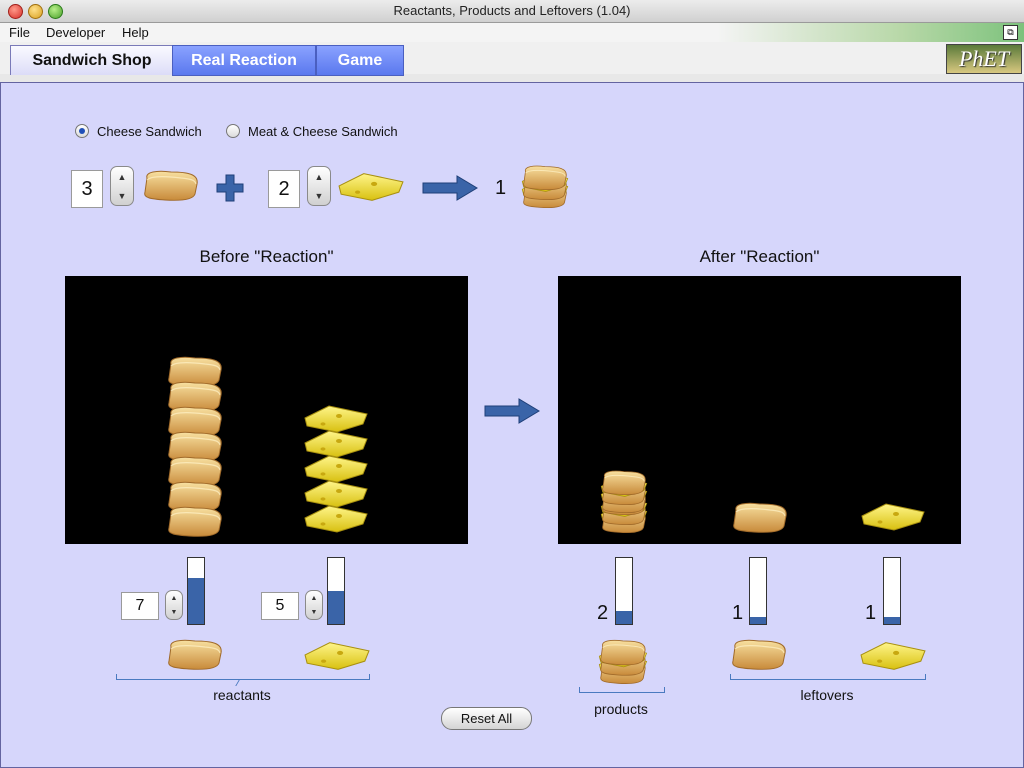  I want to click on recipe-bread-spinner: ▲ ▼, so click(122, 186).